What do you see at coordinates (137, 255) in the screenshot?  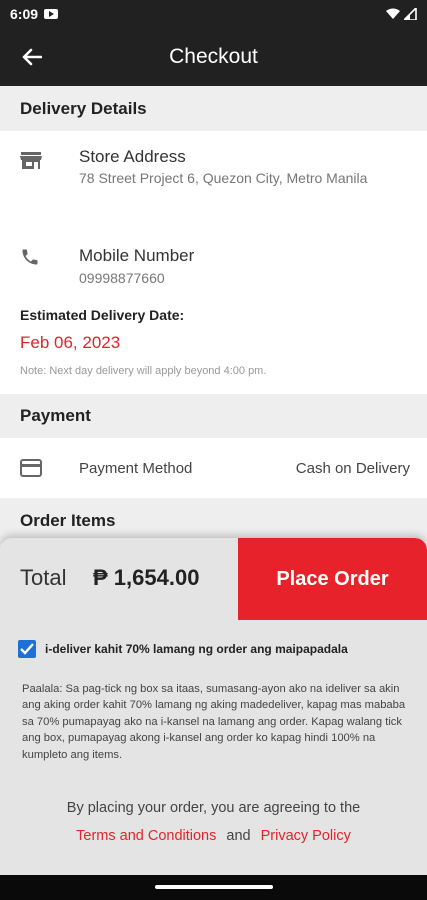 I see `mobile-number-title: Mobile Number` at bounding box center [137, 255].